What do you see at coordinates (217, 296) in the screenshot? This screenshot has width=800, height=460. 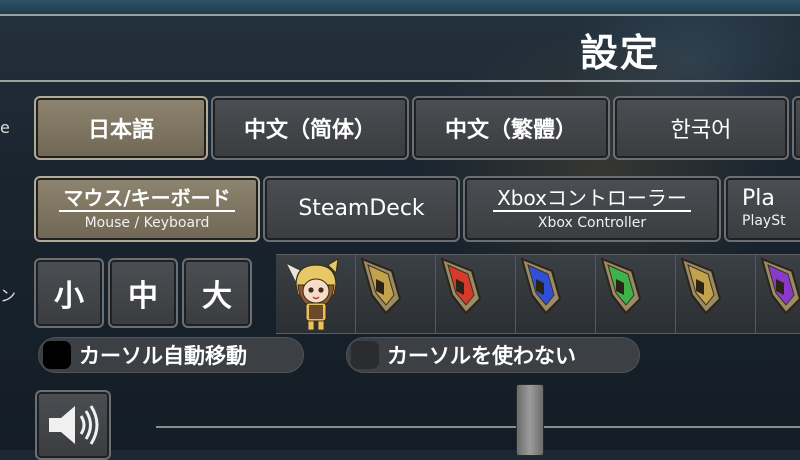 I see `cursor-size-label: 大` at bounding box center [217, 296].